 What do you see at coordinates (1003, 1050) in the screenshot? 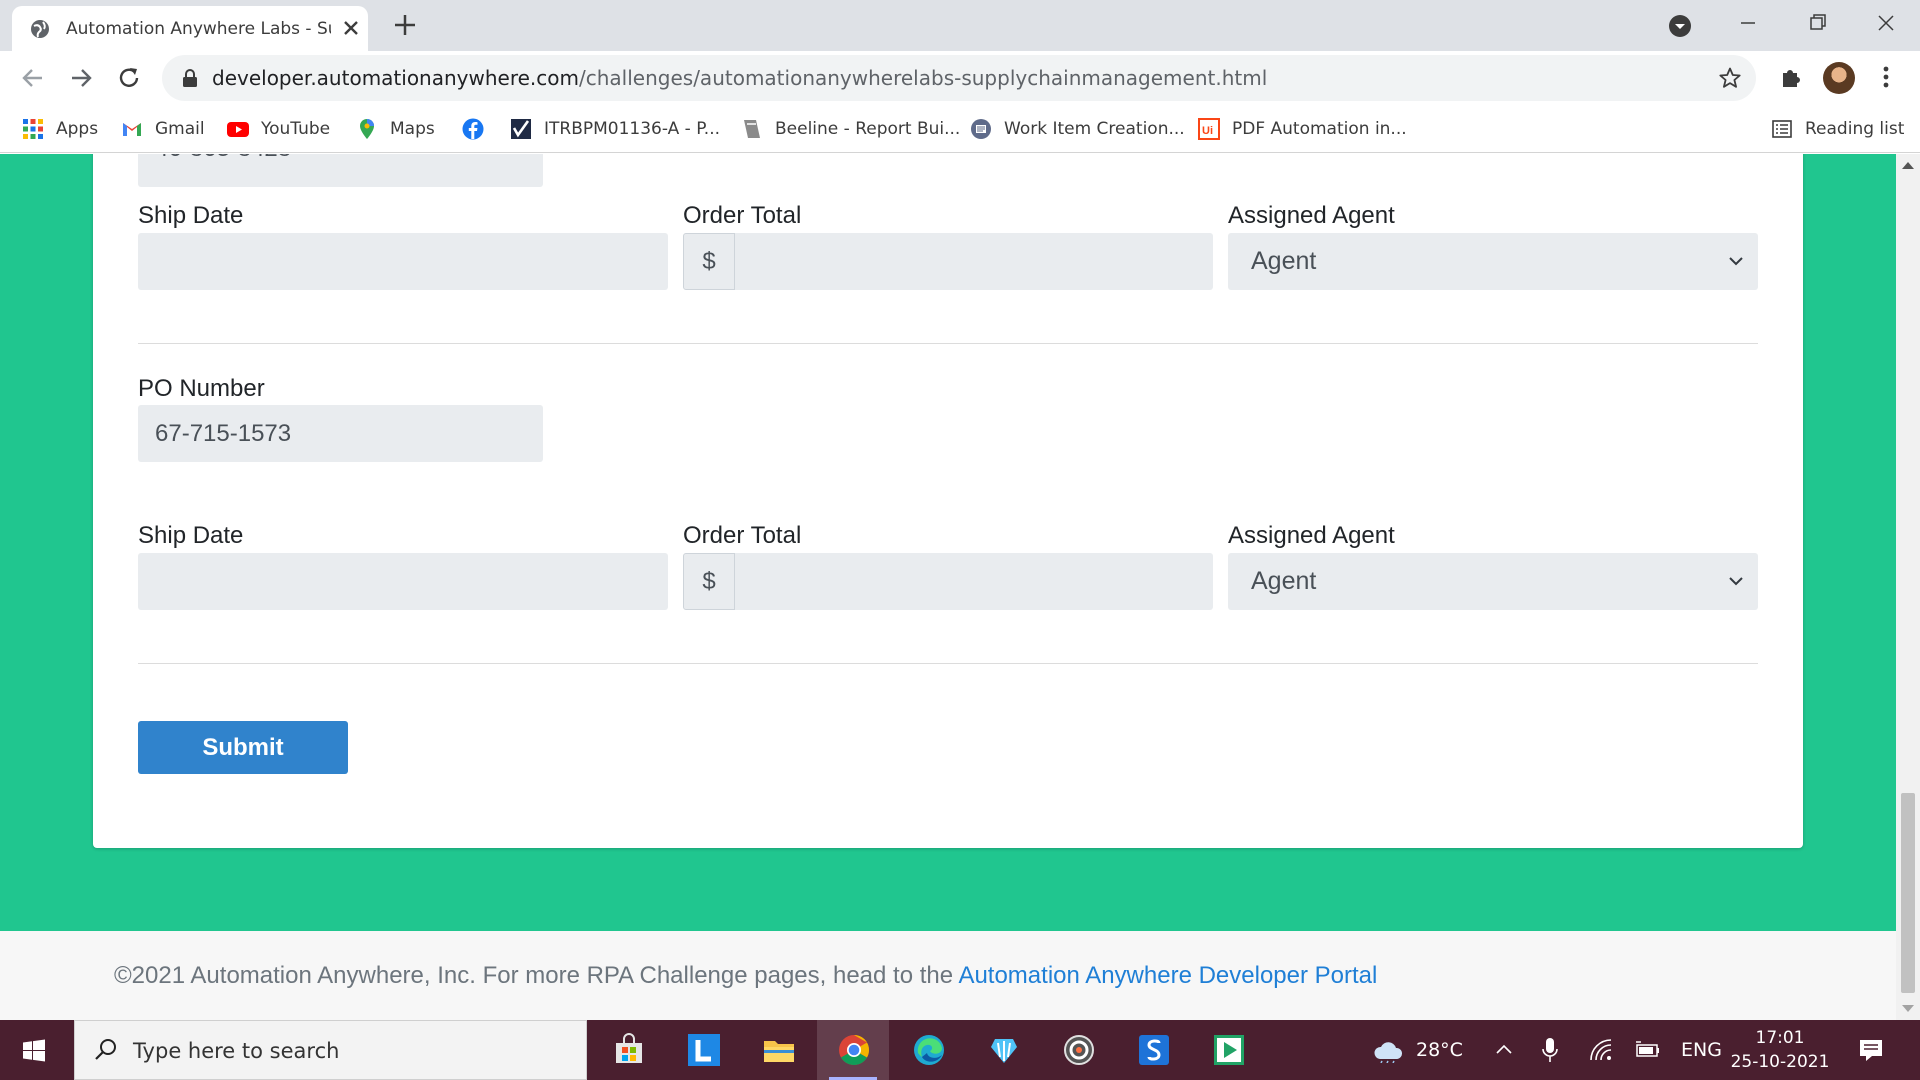
I see `taskbar-teams-like-app` at bounding box center [1003, 1050].